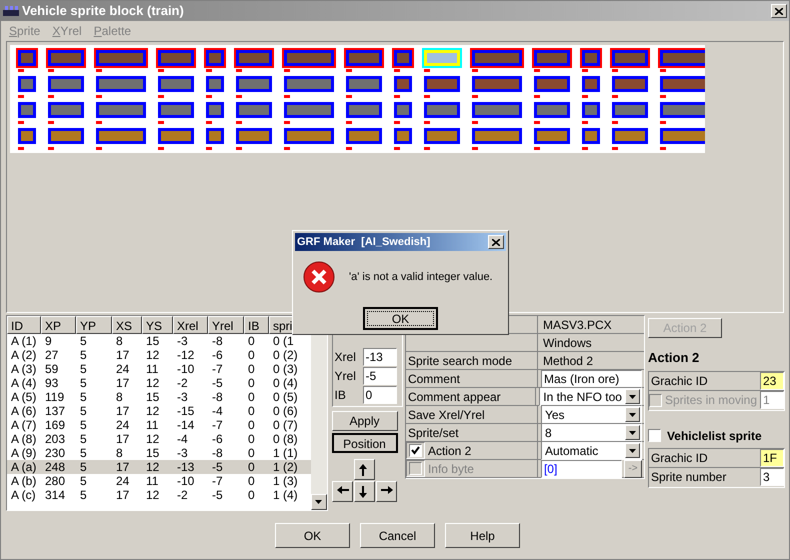 The image size is (790, 560). What do you see at coordinates (772, 457) in the screenshot?
I see `graphic-id-field: 1F` at bounding box center [772, 457].